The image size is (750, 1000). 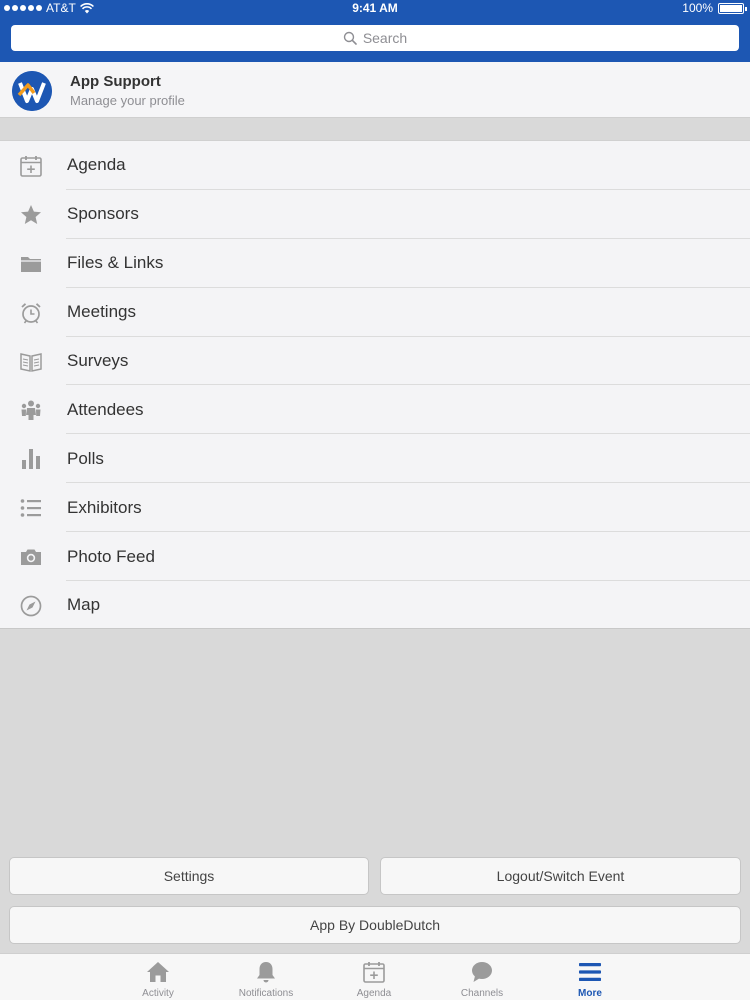 I want to click on menu-item-label: Polls, so click(x=85, y=458).